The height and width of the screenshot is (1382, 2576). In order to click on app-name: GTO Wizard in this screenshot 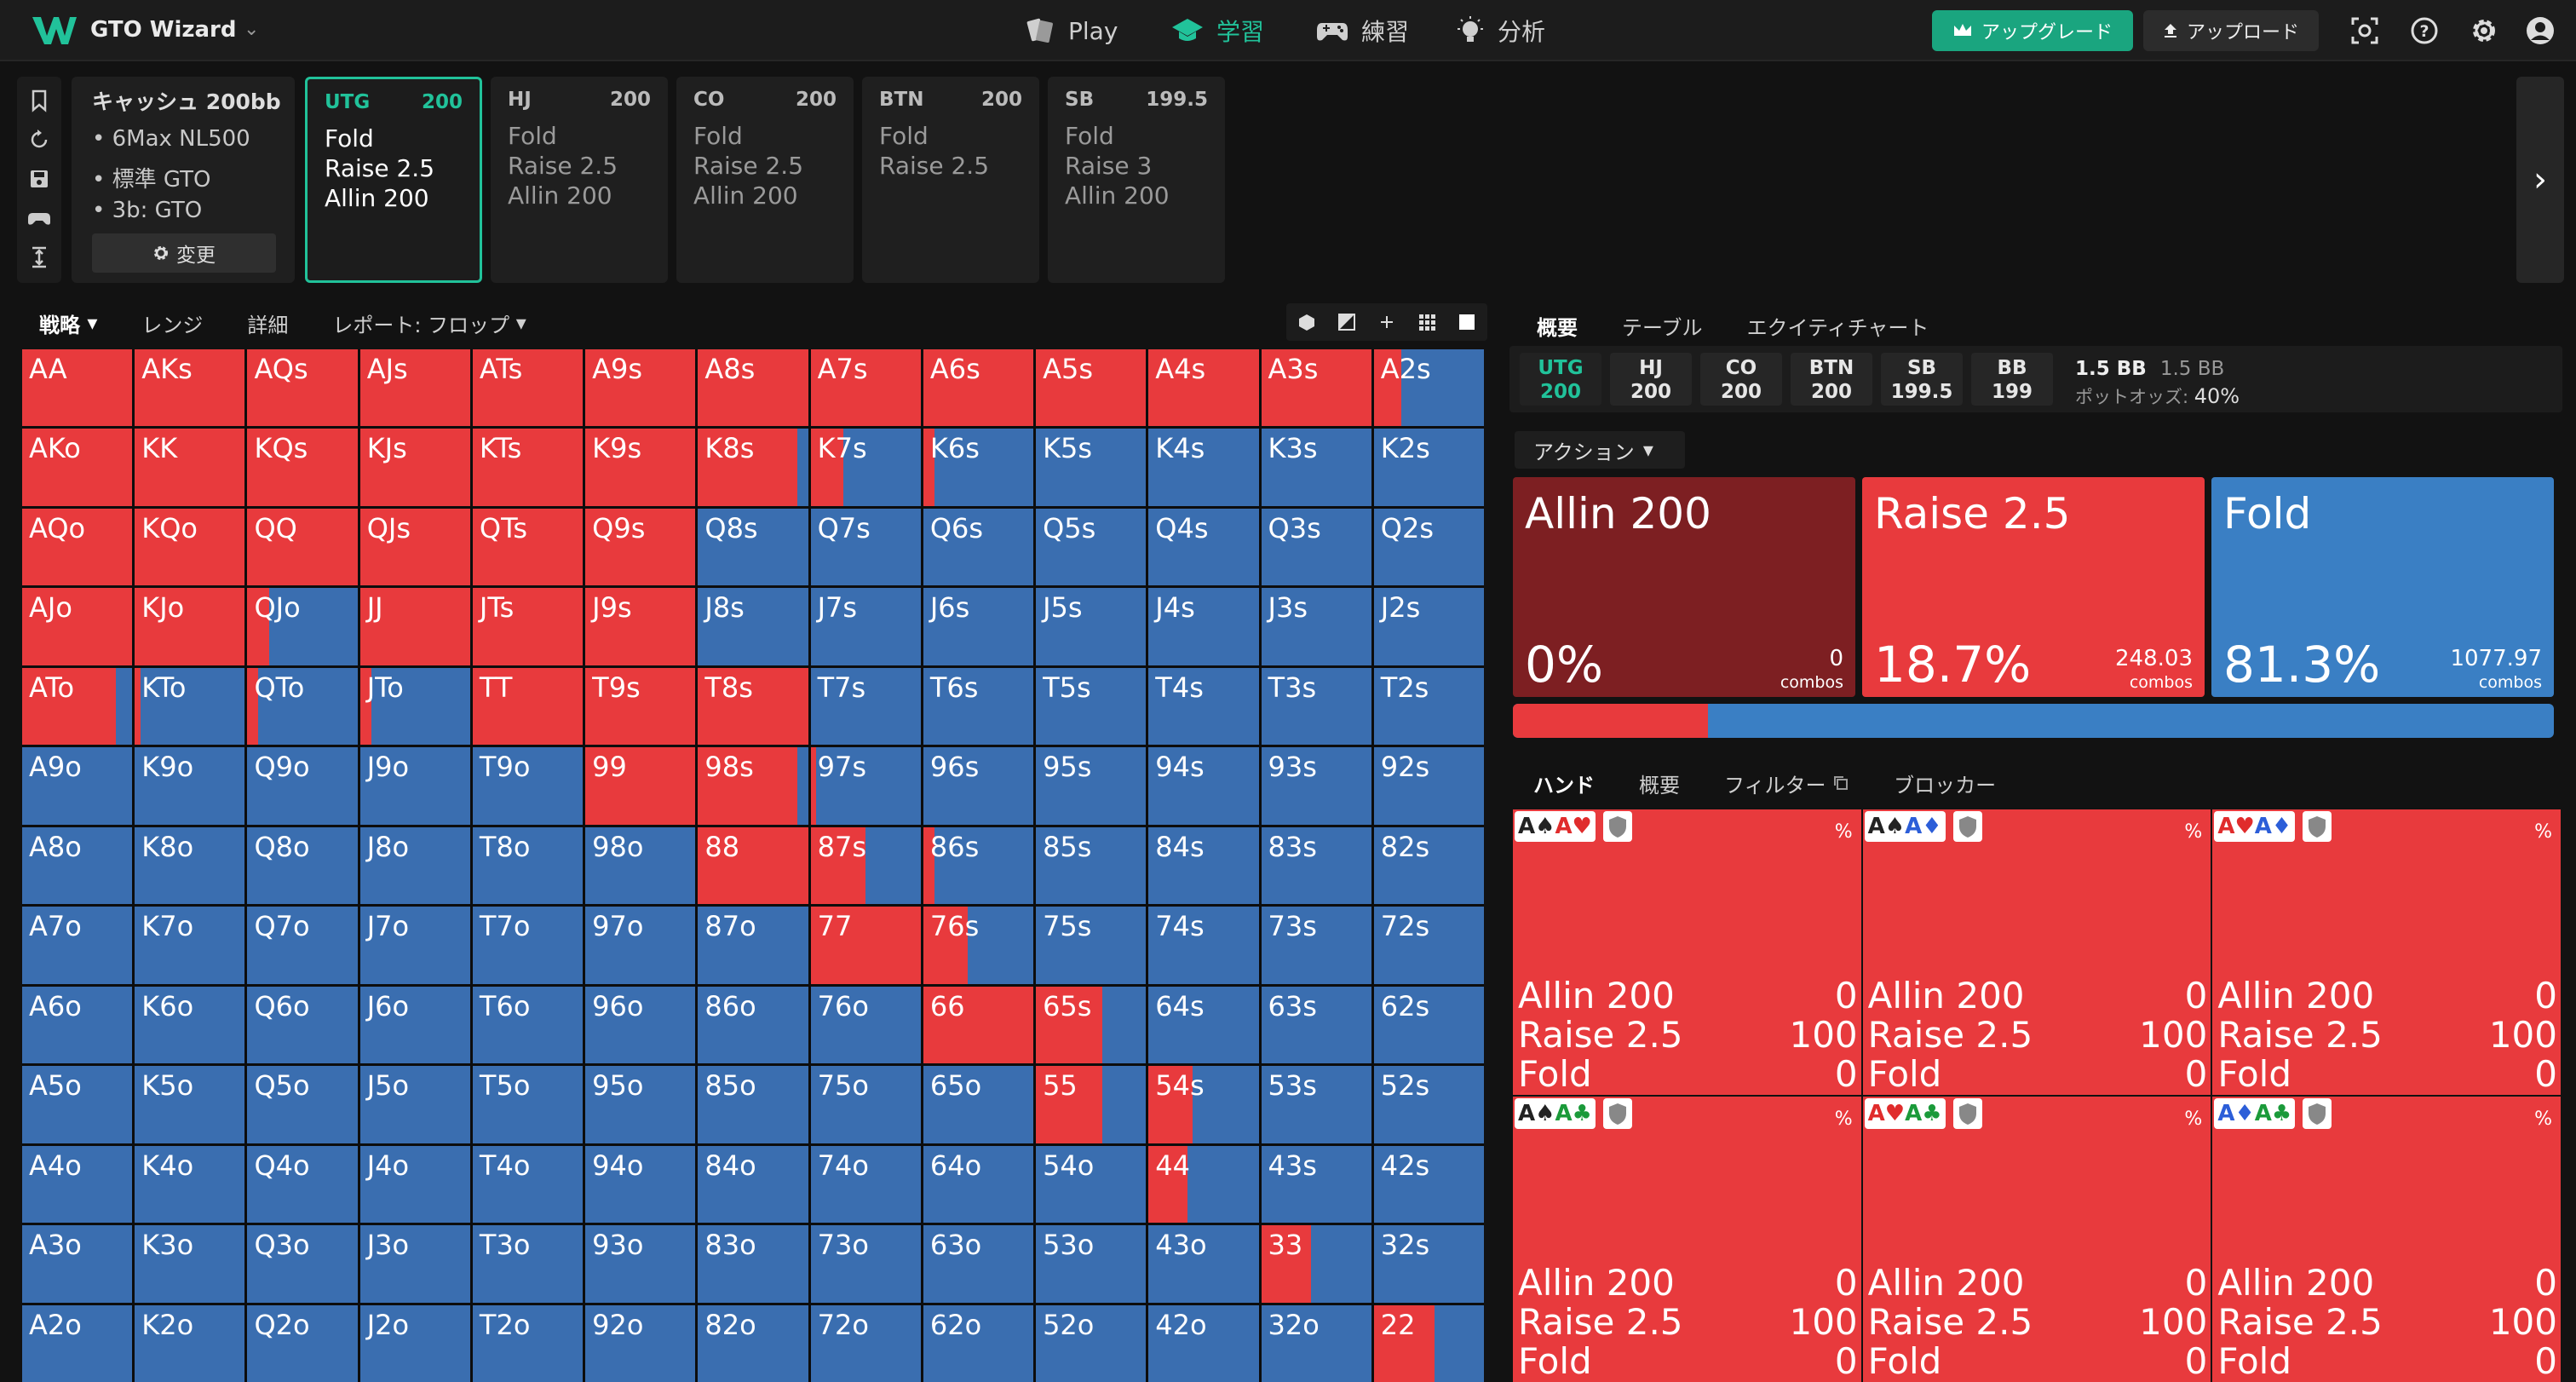, I will do `click(163, 30)`.